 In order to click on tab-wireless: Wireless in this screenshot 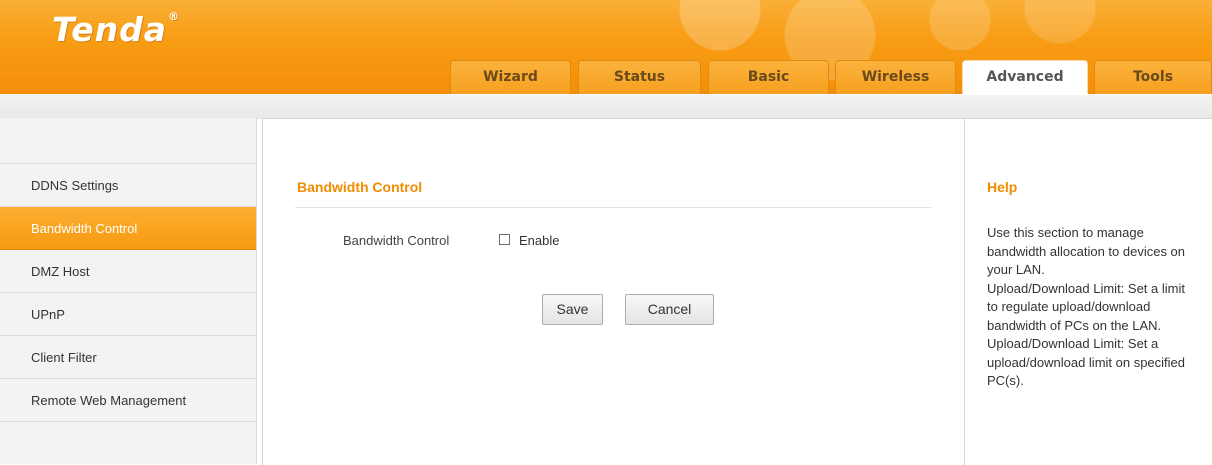, I will do `click(895, 77)`.